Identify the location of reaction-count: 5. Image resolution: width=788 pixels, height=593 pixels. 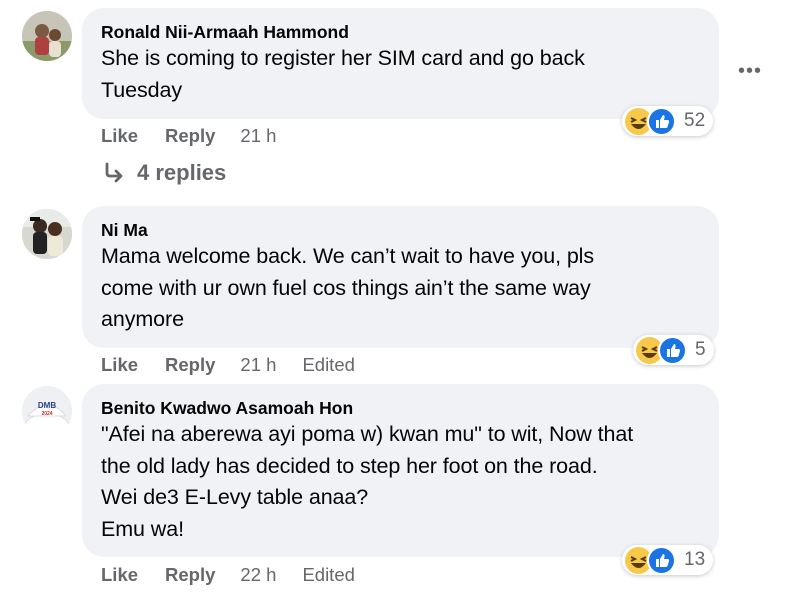
(700, 349).